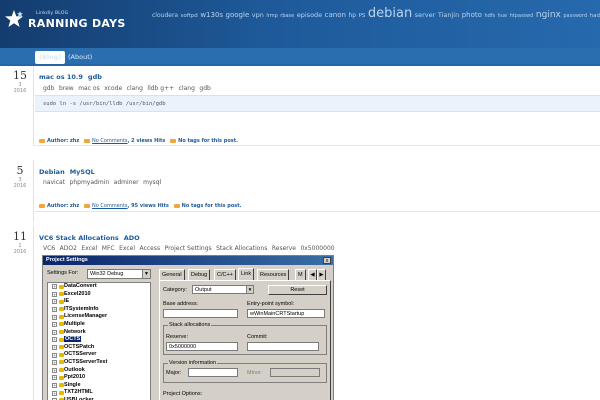 The width and height of the screenshot is (600, 400). Describe the element at coordinates (77, 23) in the screenshot. I see `site-title: RANNING DAYS` at that location.